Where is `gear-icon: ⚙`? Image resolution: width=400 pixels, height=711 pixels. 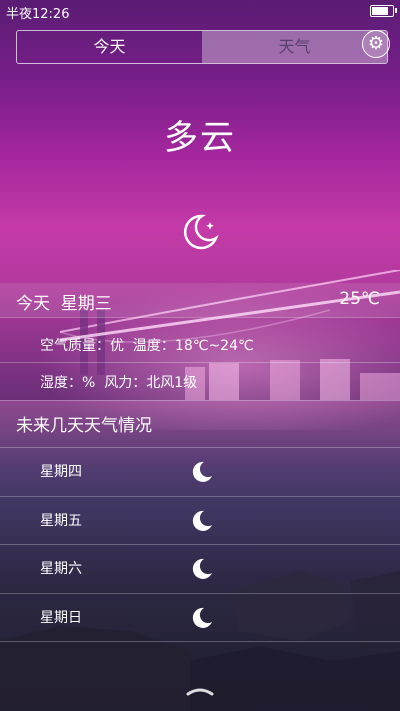 gear-icon: ⚙ is located at coordinates (376, 44).